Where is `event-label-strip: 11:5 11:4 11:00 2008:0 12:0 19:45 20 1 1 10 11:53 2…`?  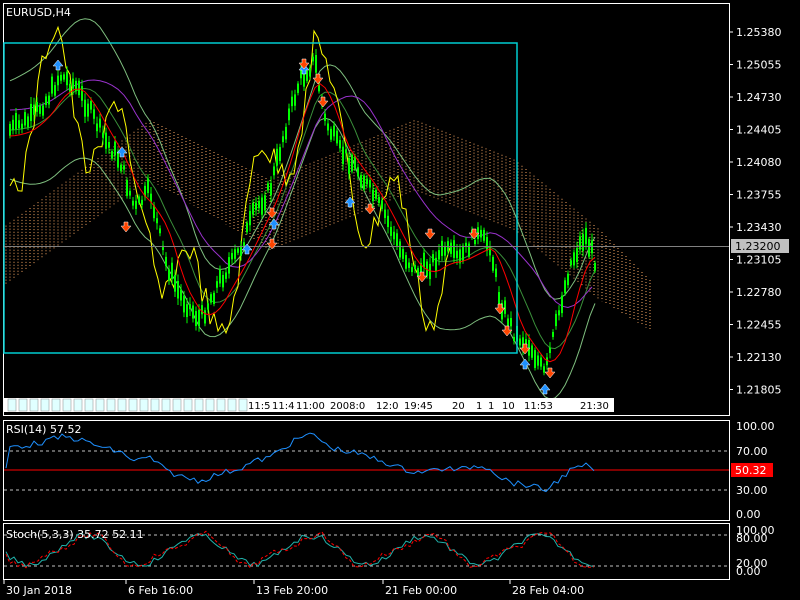
event-label-strip: 11:5 11:4 11:00 2008:0 12:0 19:45 20 1 1 10 11:53 2… is located at coordinates (309, 405).